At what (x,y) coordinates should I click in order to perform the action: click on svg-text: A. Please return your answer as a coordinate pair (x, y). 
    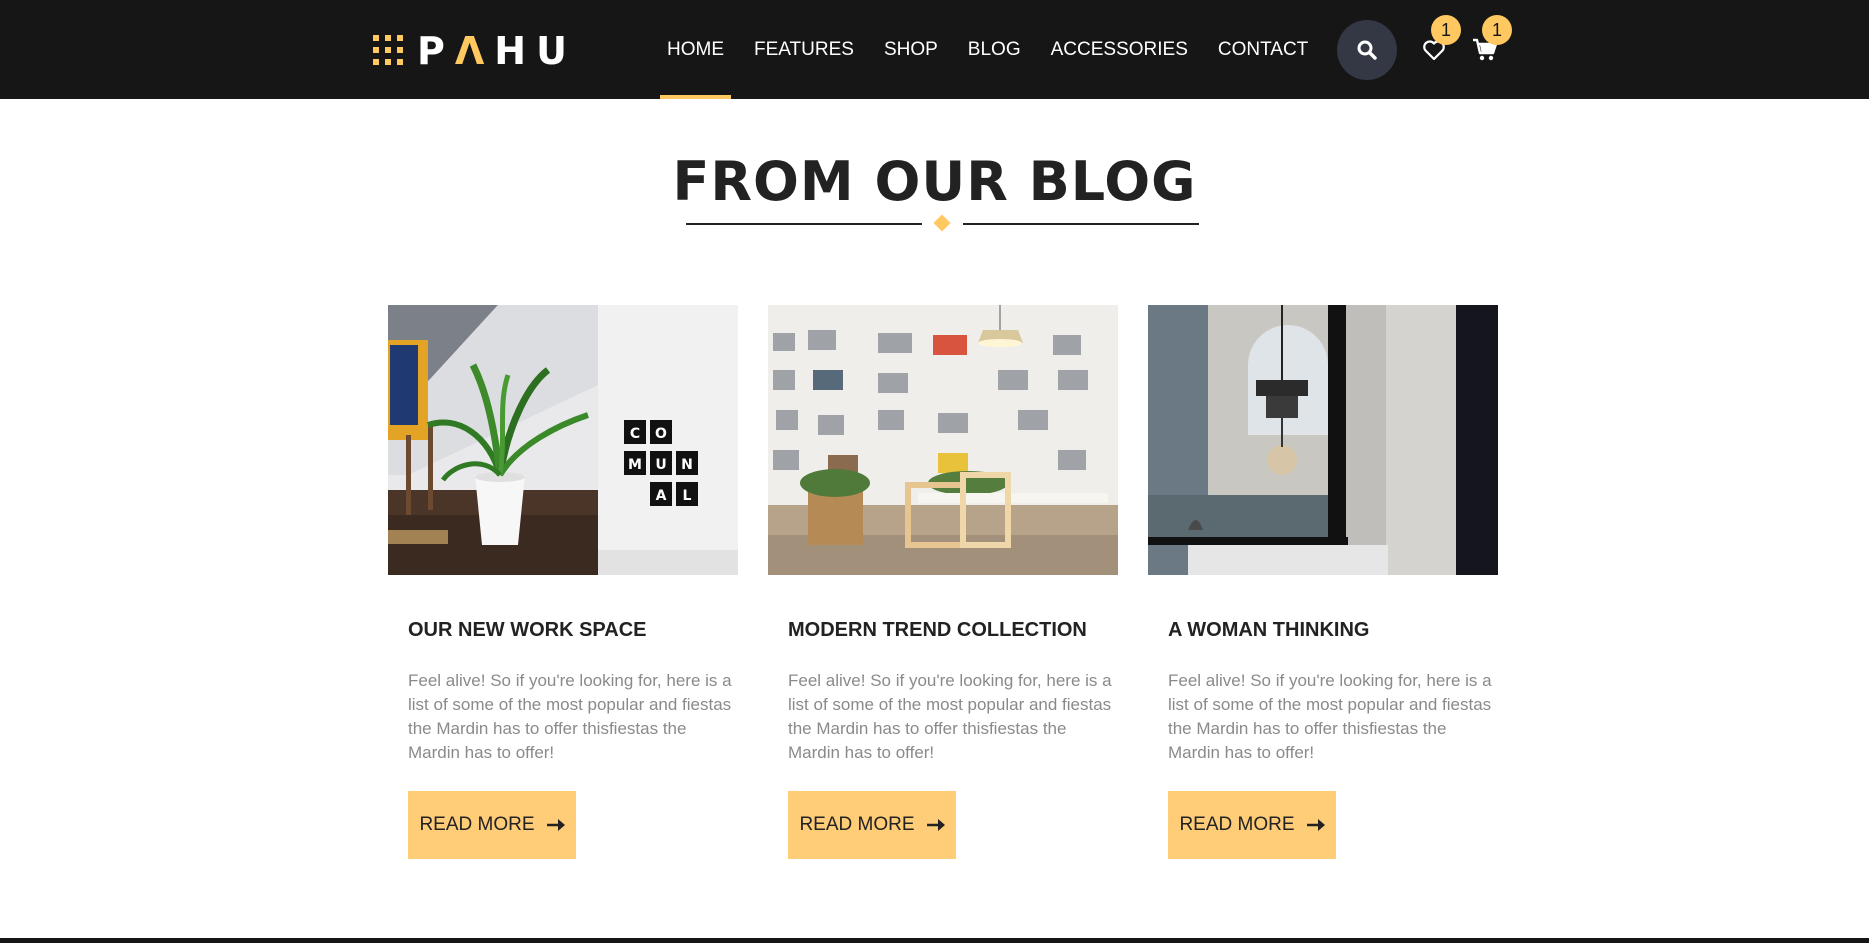
    Looking at the image, I should click on (661, 496).